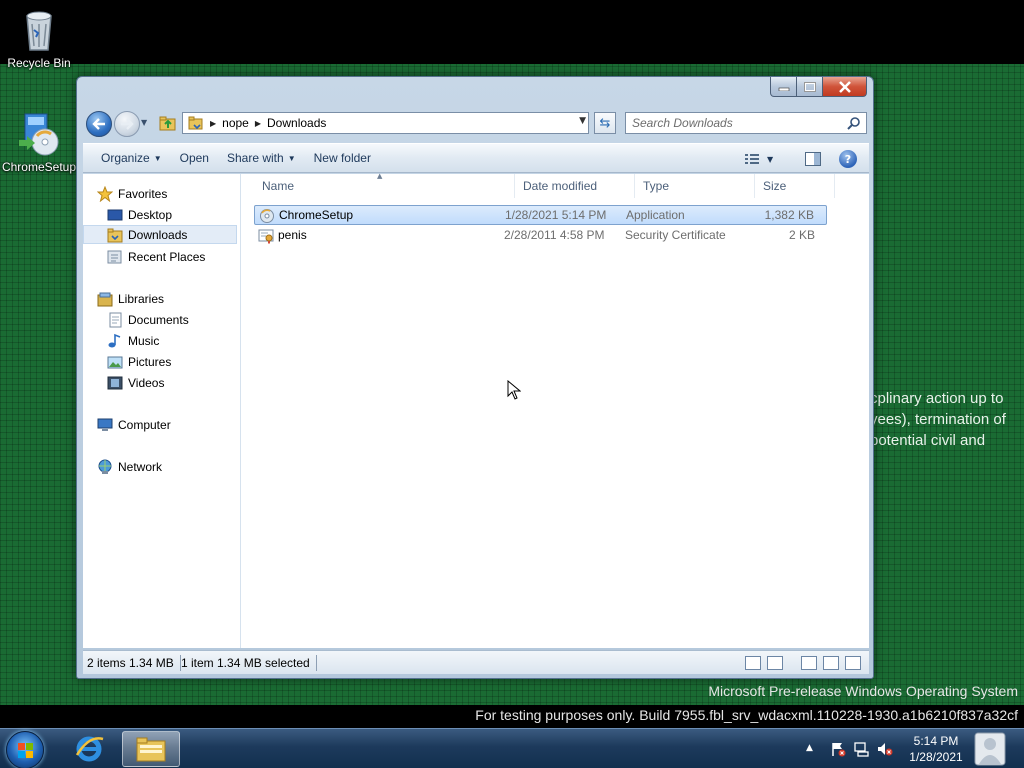 The image size is (1024, 768). I want to click on organize-label: Organize, so click(125, 158).